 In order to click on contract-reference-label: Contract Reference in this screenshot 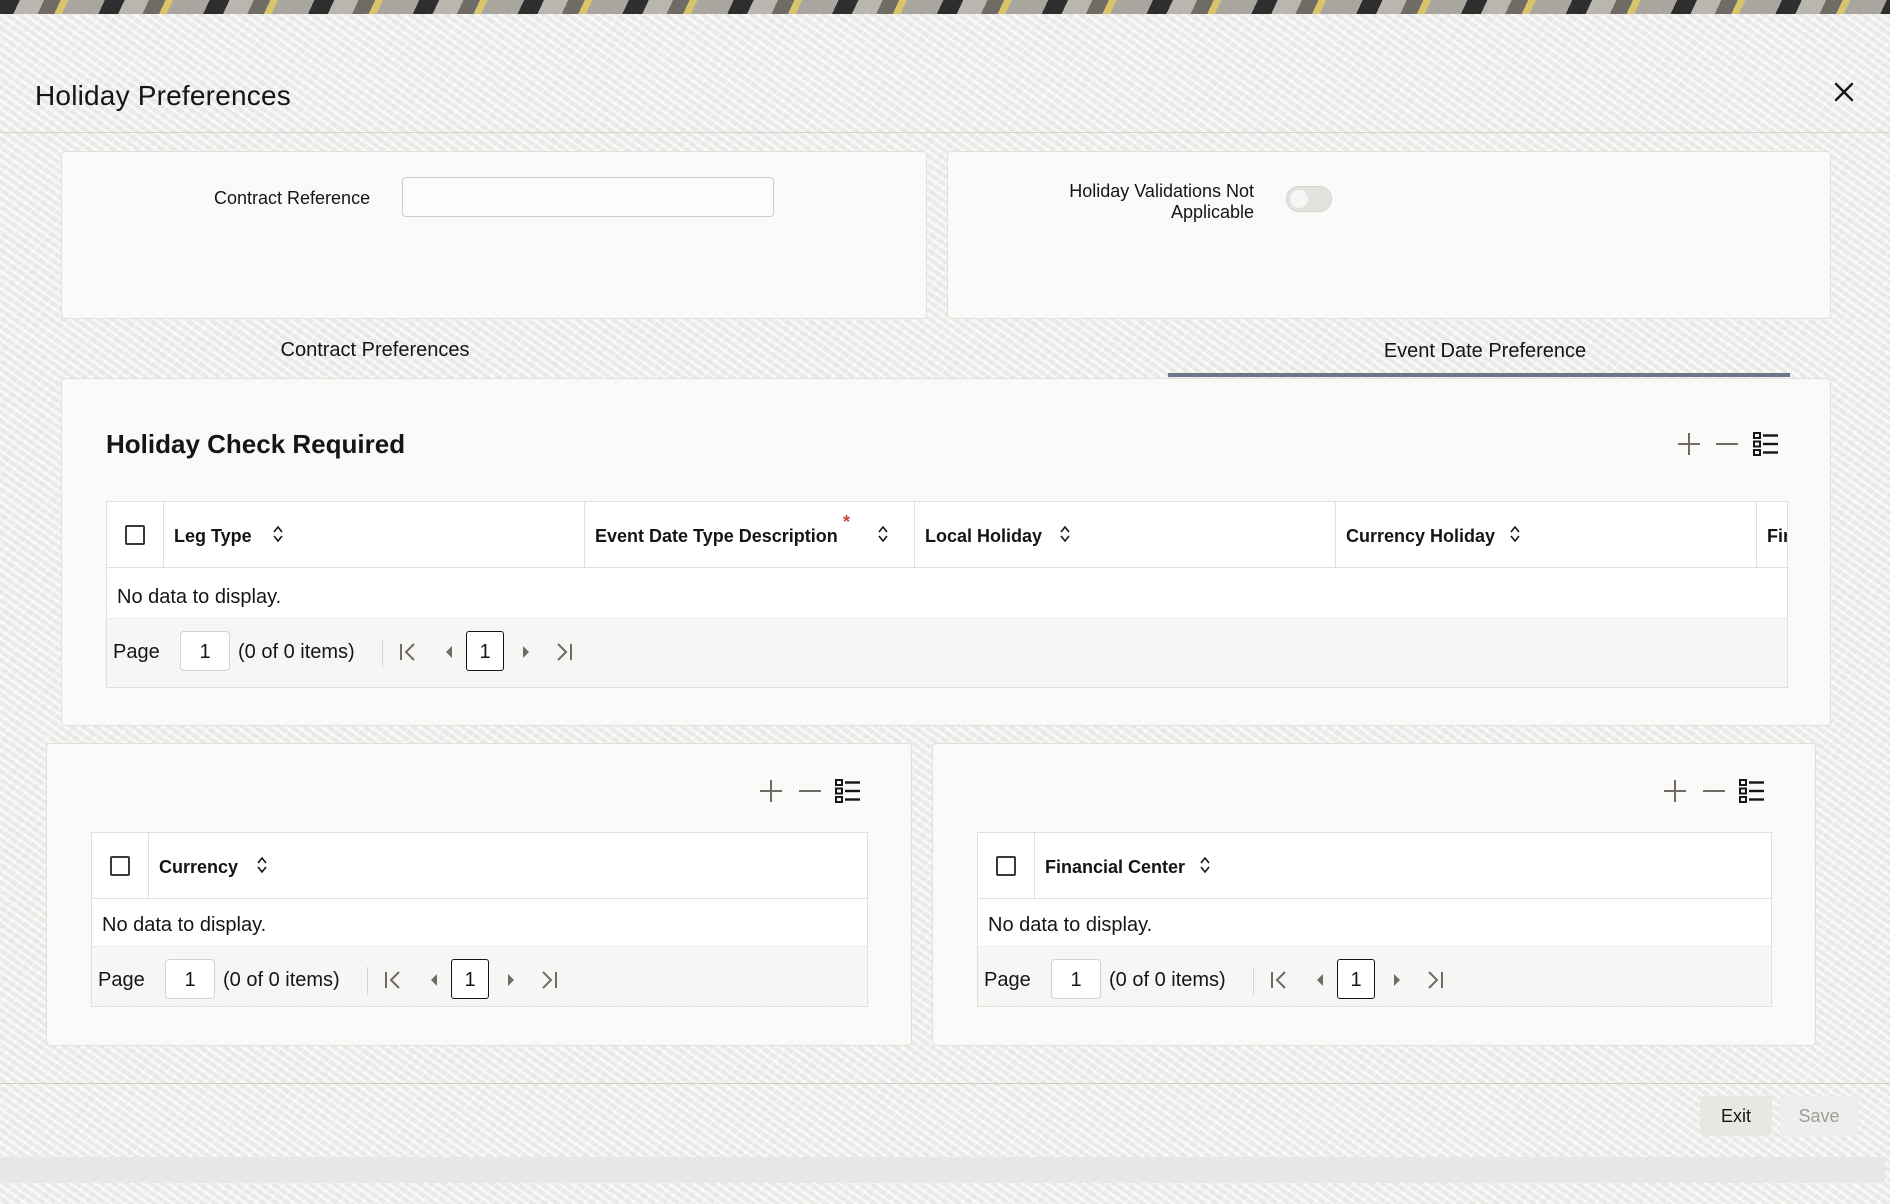, I will do `click(292, 198)`.